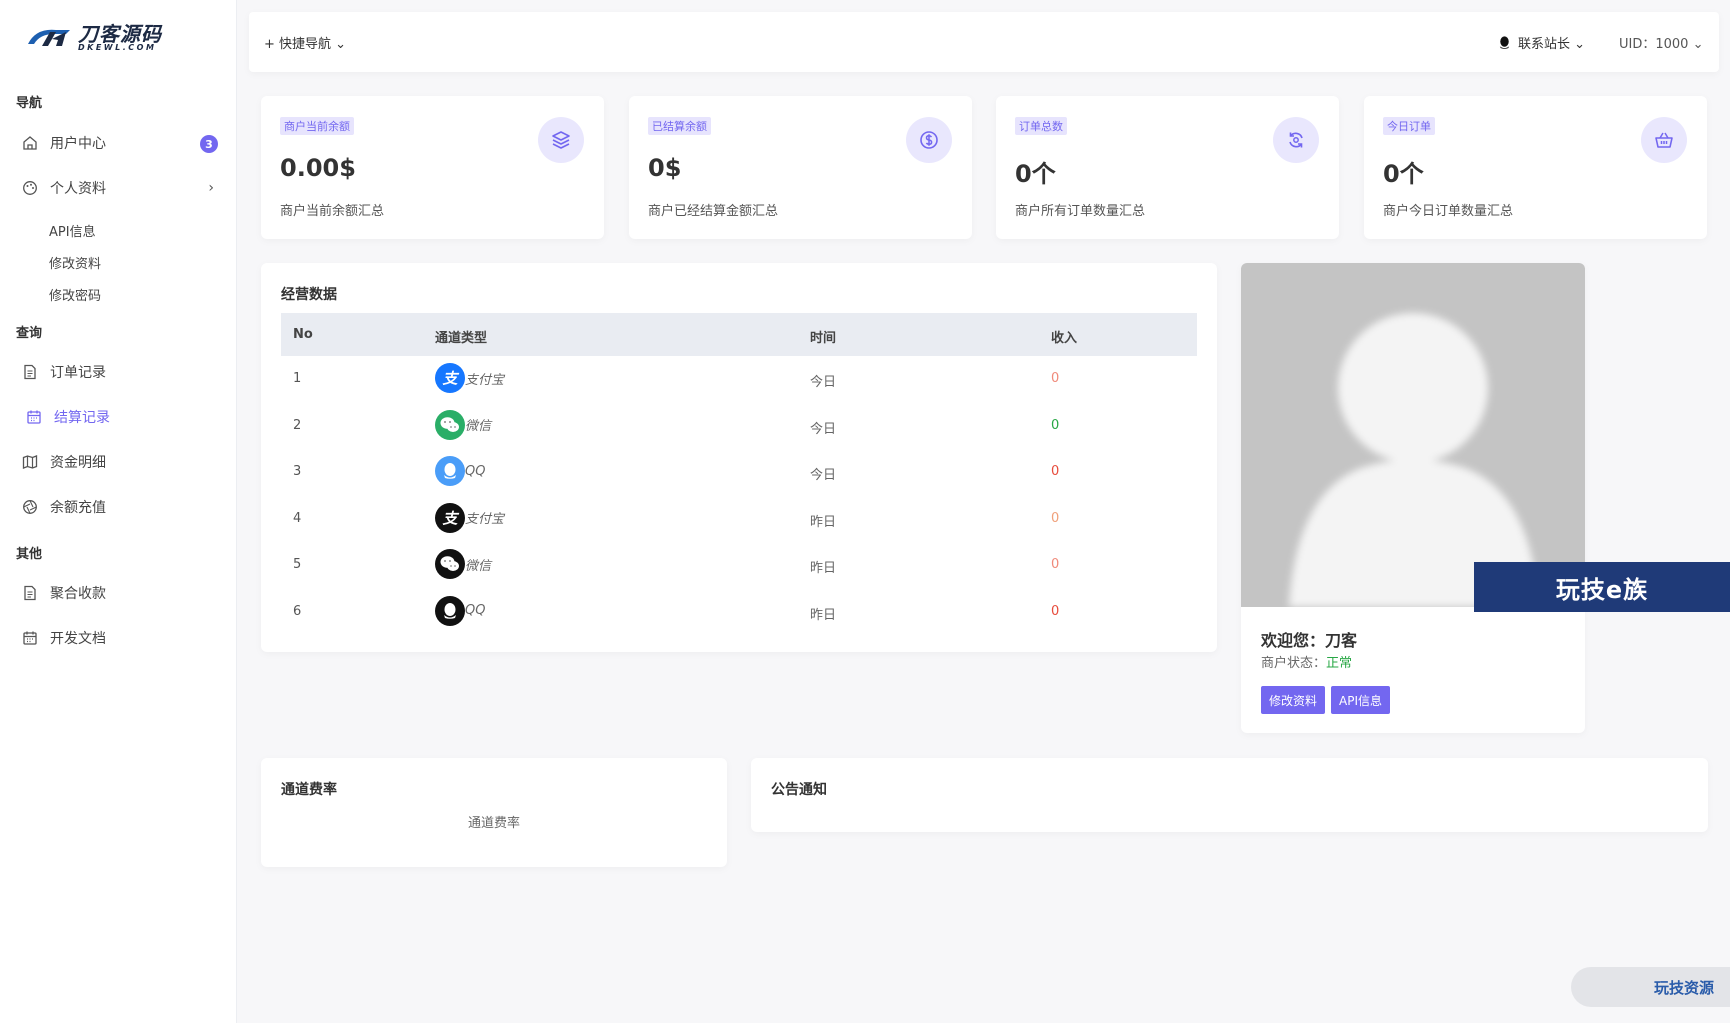 The image size is (1730, 1023). I want to click on welcome-text: 欢迎您：刀客, so click(1309, 640).